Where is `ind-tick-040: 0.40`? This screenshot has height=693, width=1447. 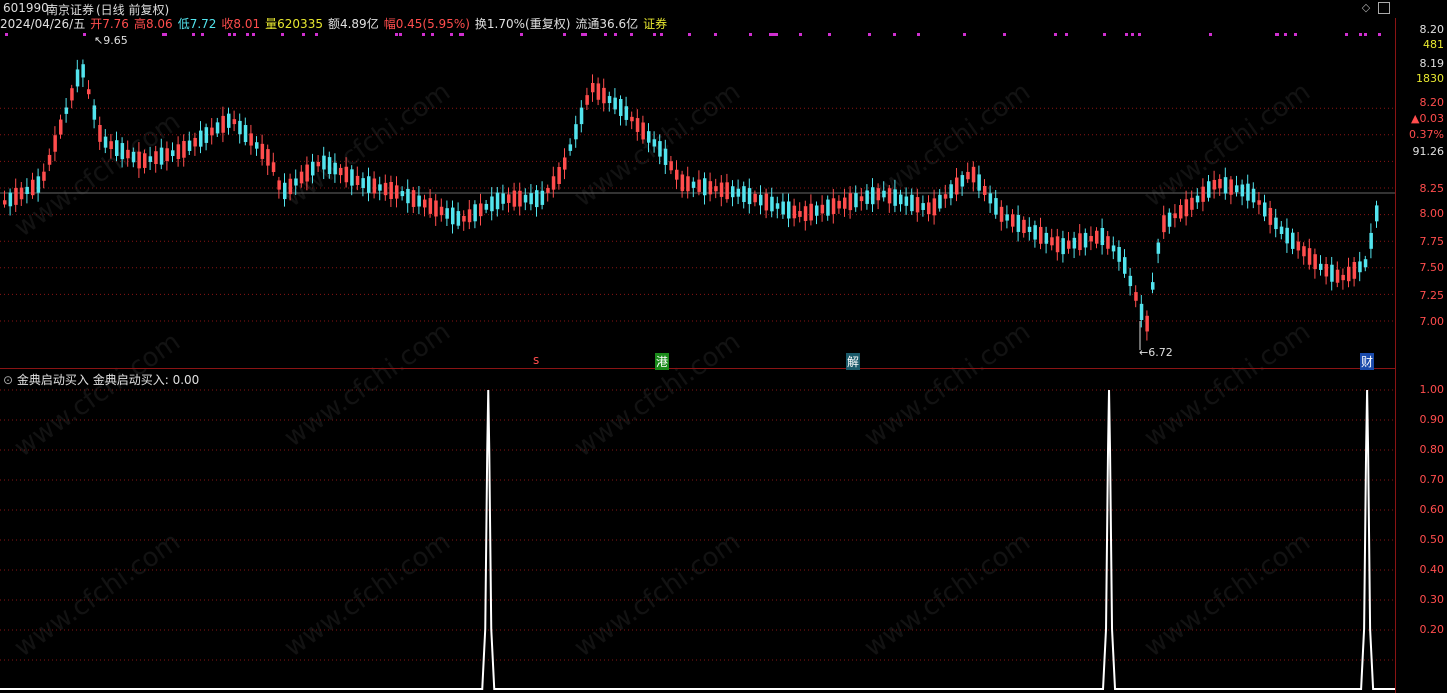
ind-tick-040: 0.40 is located at coordinates (1432, 569).